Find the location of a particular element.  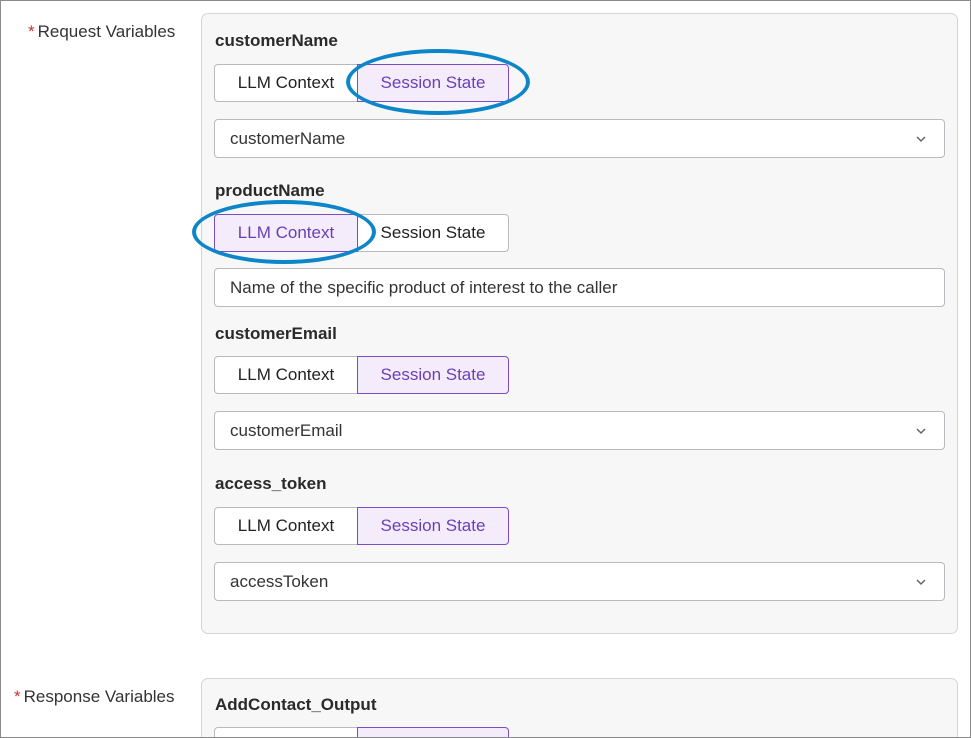

llm-context-option is located at coordinates (286, 732).